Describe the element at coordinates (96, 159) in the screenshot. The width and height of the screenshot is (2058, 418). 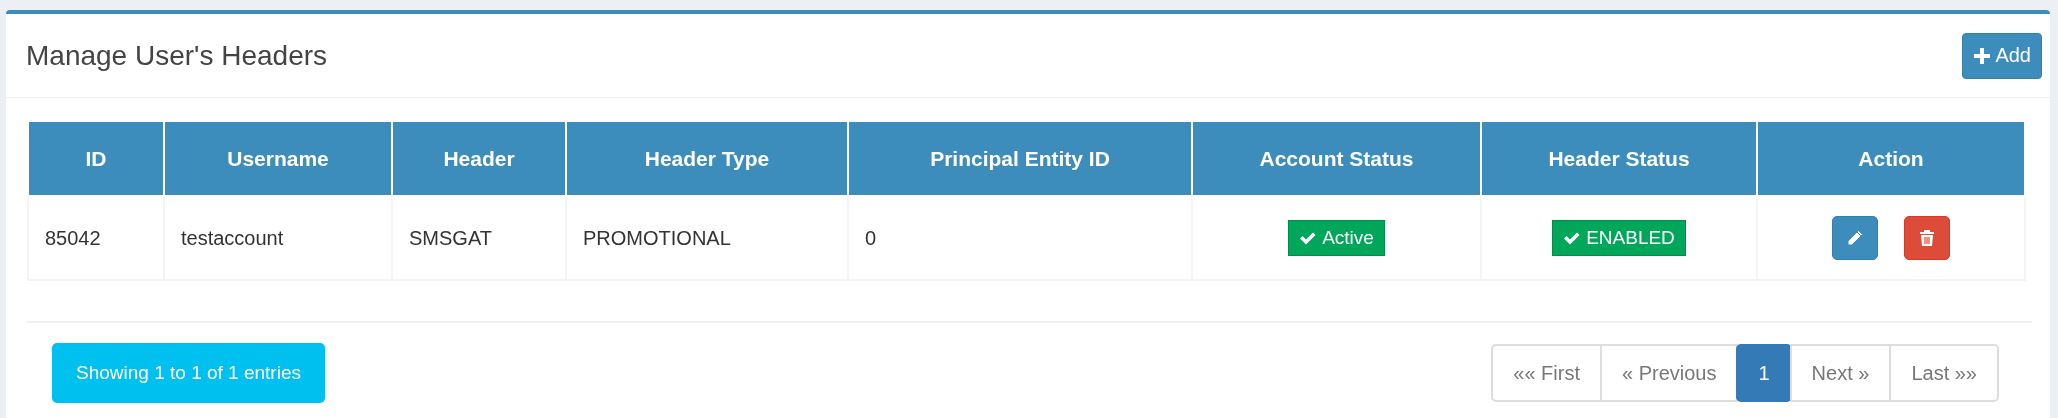
I see `column-header: ID` at that location.